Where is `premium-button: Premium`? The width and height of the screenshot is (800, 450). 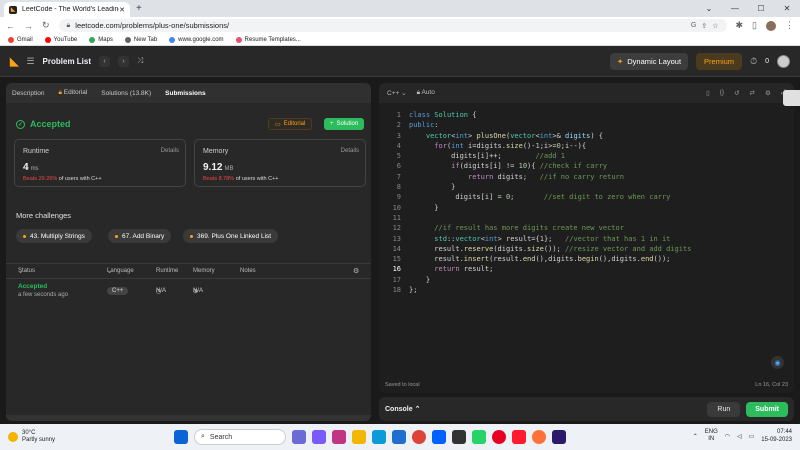
premium-button: Premium is located at coordinates (719, 61).